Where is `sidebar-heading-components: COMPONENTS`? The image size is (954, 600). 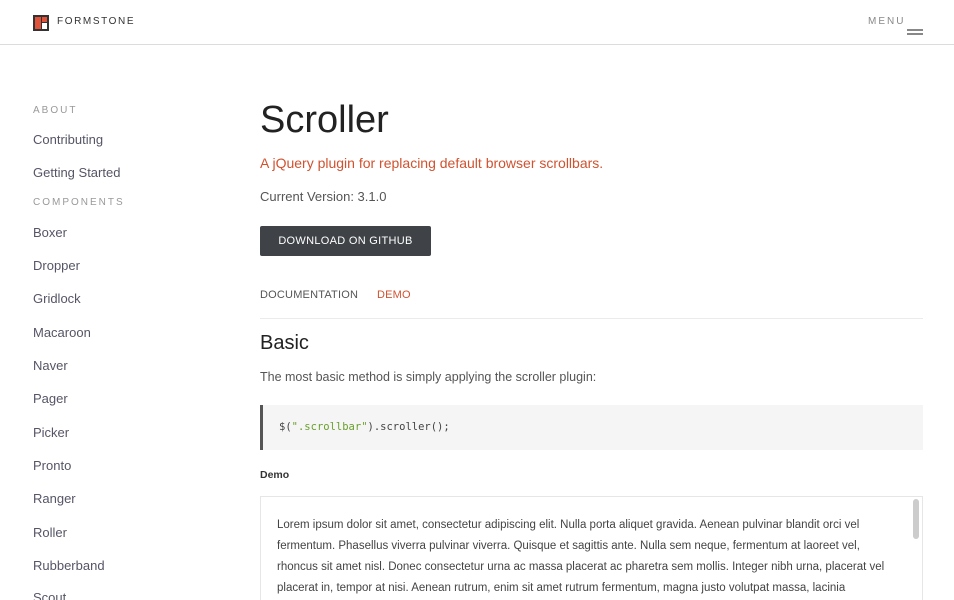 sidebar-heading-components: COMPONENTS is located at coordinates (79, 202).